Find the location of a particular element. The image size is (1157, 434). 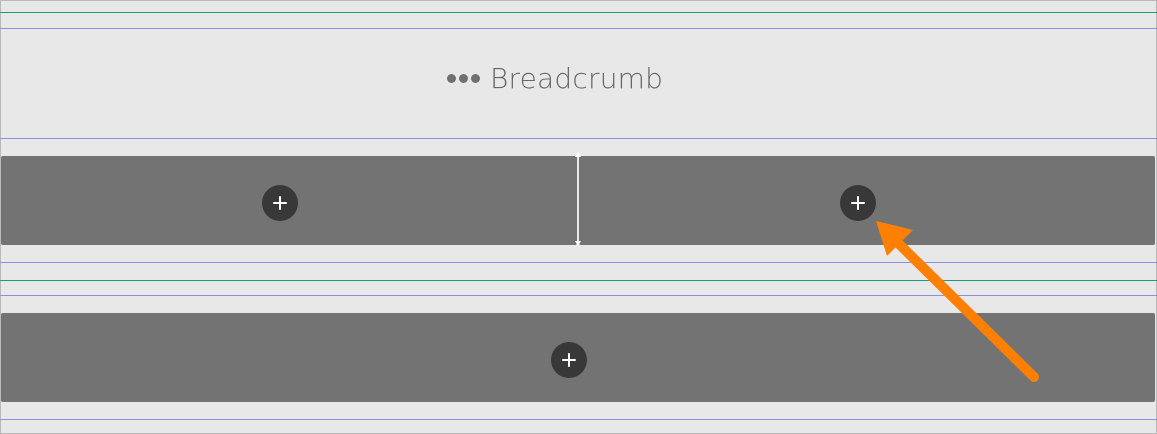

full-width-add-button is located at coordinates (569, 360).